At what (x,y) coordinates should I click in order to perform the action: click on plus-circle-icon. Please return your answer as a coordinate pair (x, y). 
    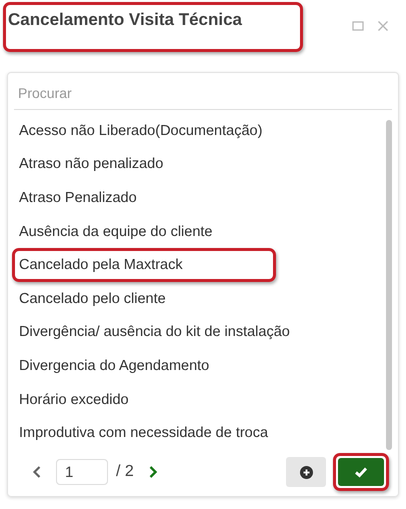
    Looking at the image, I should click on (306, 472).